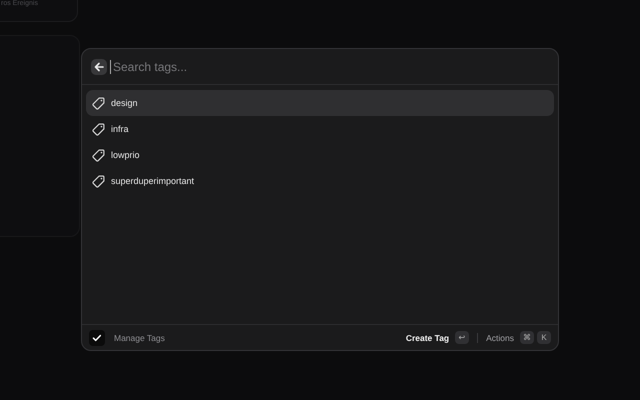  I want to click on actions-button: Actions, so click(500, 337).